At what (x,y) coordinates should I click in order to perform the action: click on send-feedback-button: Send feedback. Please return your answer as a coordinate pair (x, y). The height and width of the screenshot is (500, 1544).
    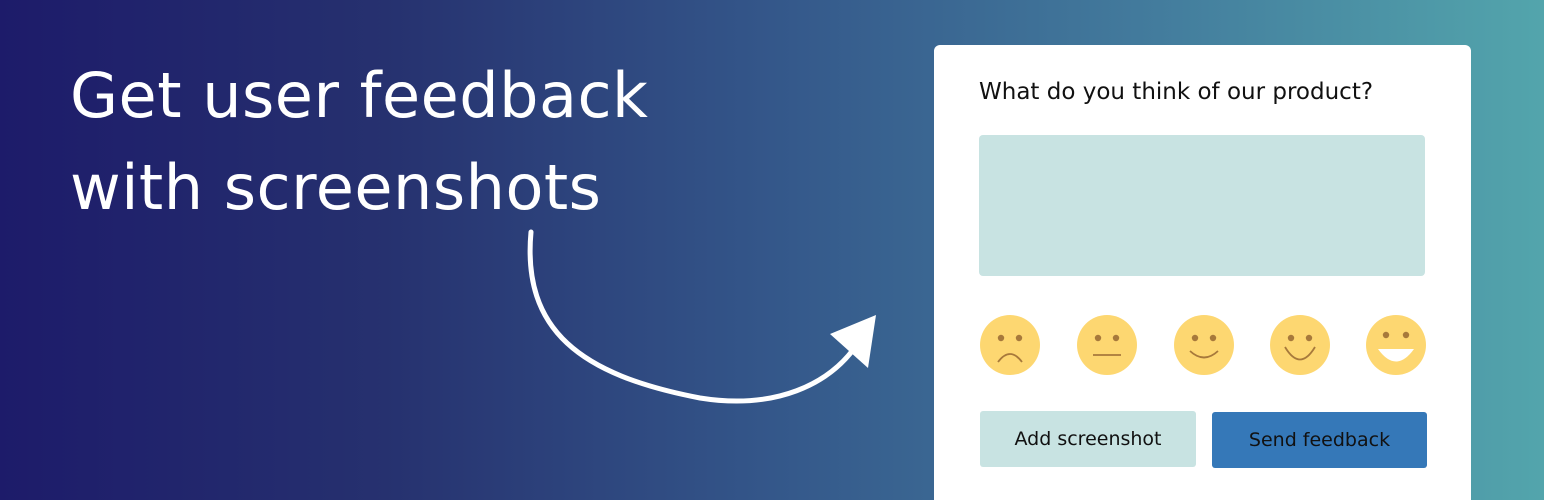
    Looking at the image, I should click on (1319, 440).